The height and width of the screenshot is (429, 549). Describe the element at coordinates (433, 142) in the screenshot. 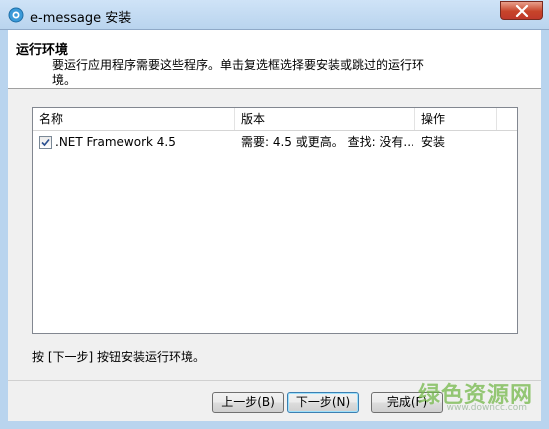

I see `row-action: 安装` at that location.